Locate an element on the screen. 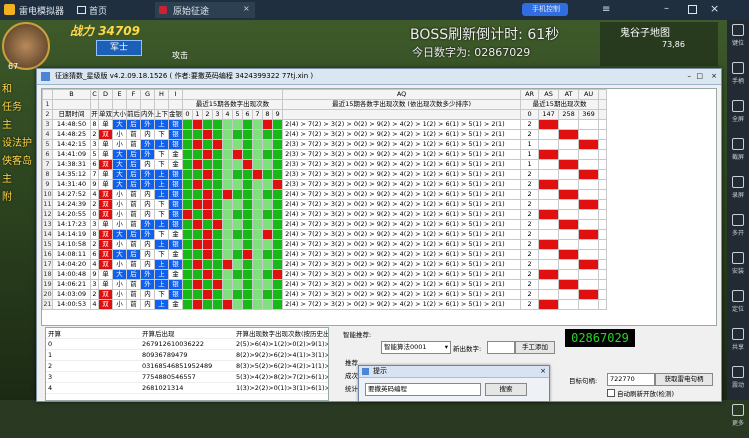 The height and width of the screenshot is (438, 749). target-value: 722770 is located at coordinates (622, 379).